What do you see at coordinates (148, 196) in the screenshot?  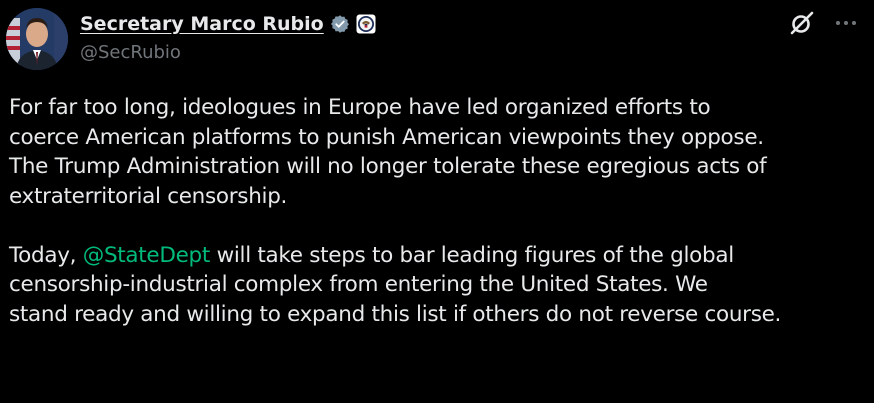 I see `post-line: extraterritorial censorship.` at bounding box center [148, 196].